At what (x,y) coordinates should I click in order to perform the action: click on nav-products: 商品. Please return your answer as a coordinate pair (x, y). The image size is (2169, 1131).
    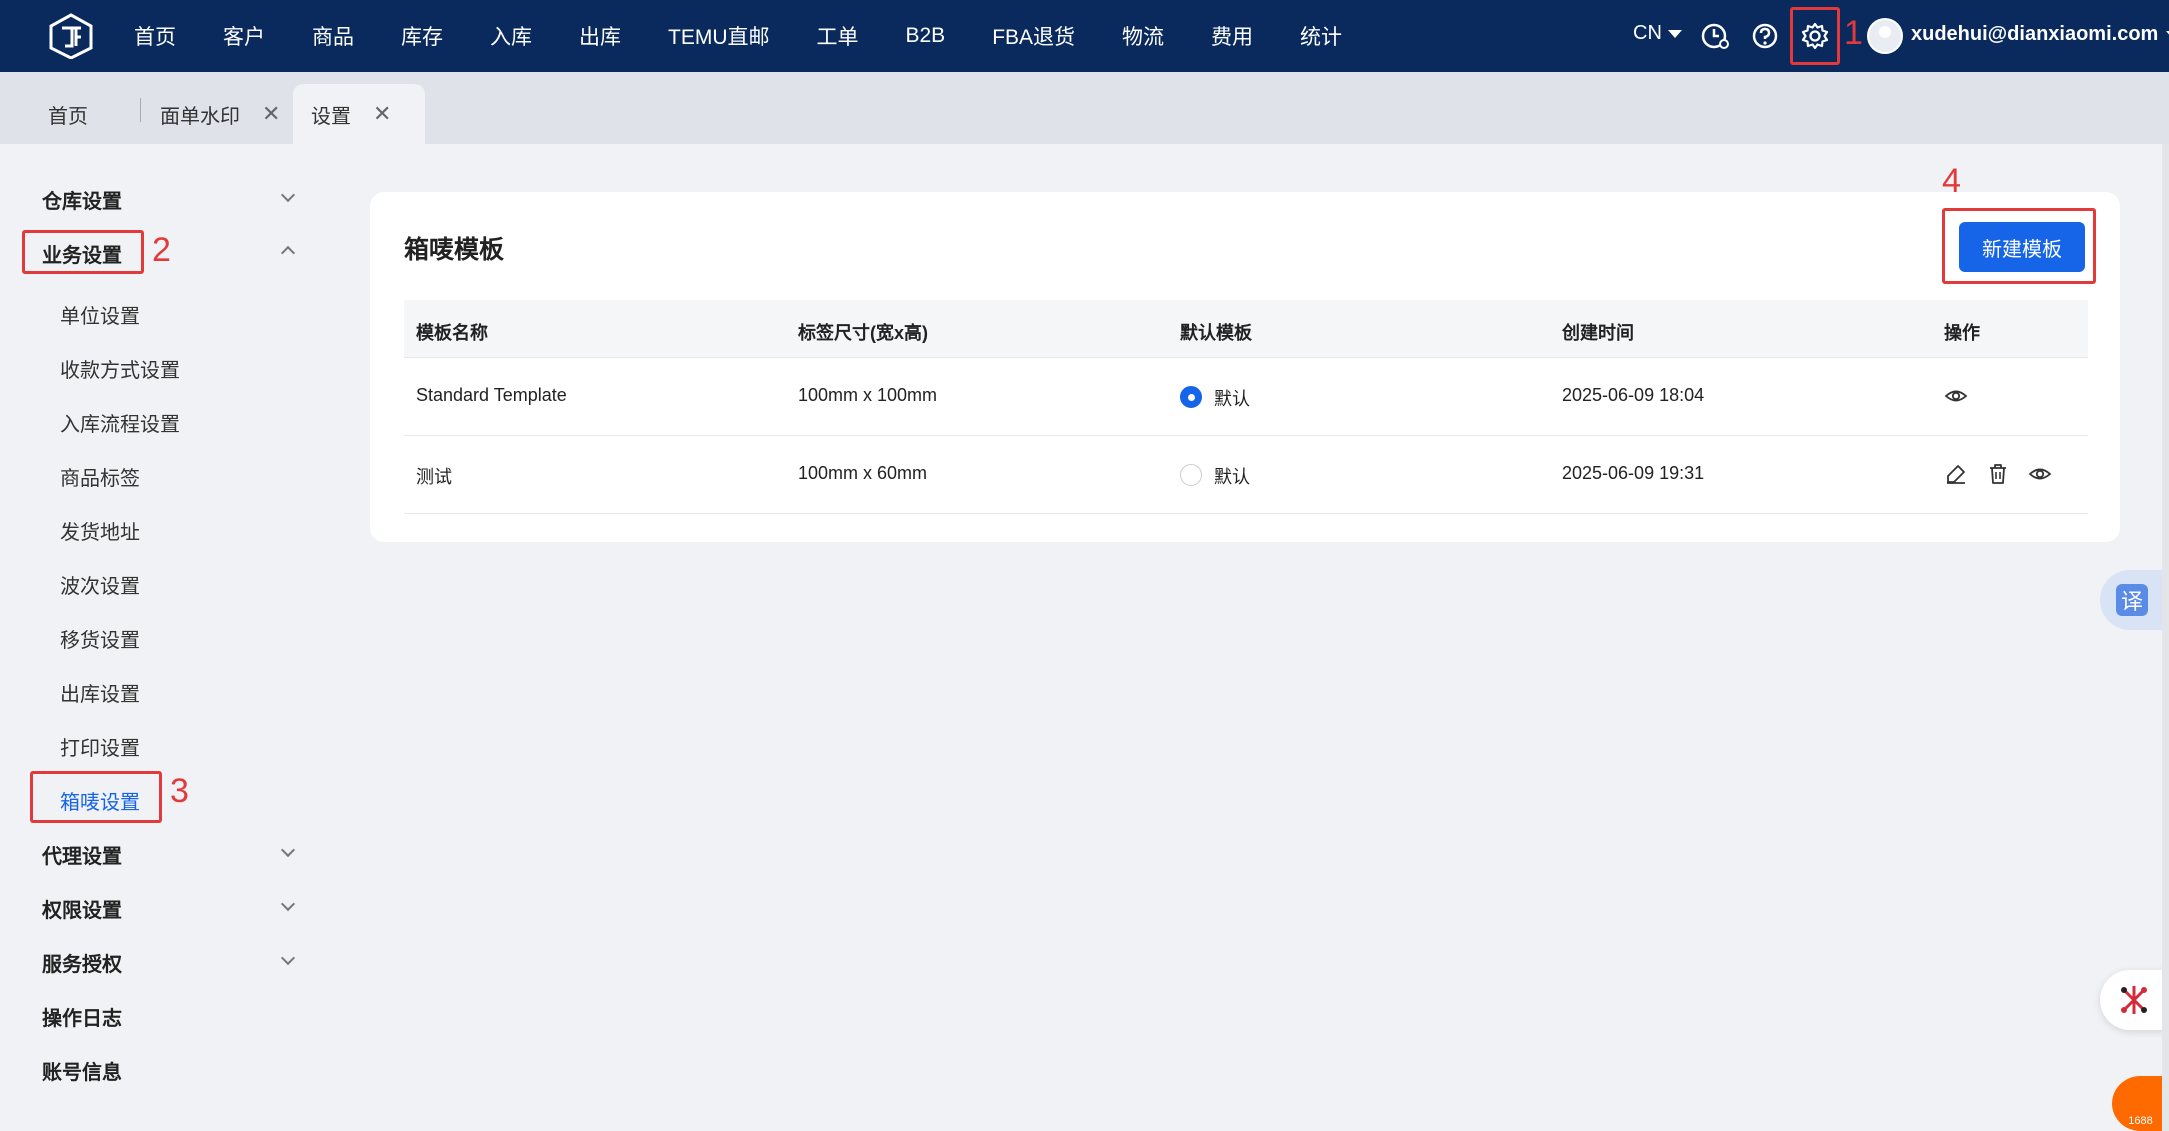
    Looking at the image, I should click on (333, 36).